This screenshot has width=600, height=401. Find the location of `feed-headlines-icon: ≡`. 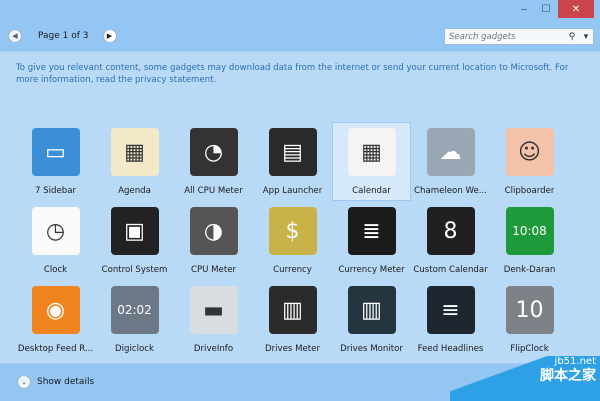

feed-headlines-icon: ≡ is located at coordinates (450, 310).